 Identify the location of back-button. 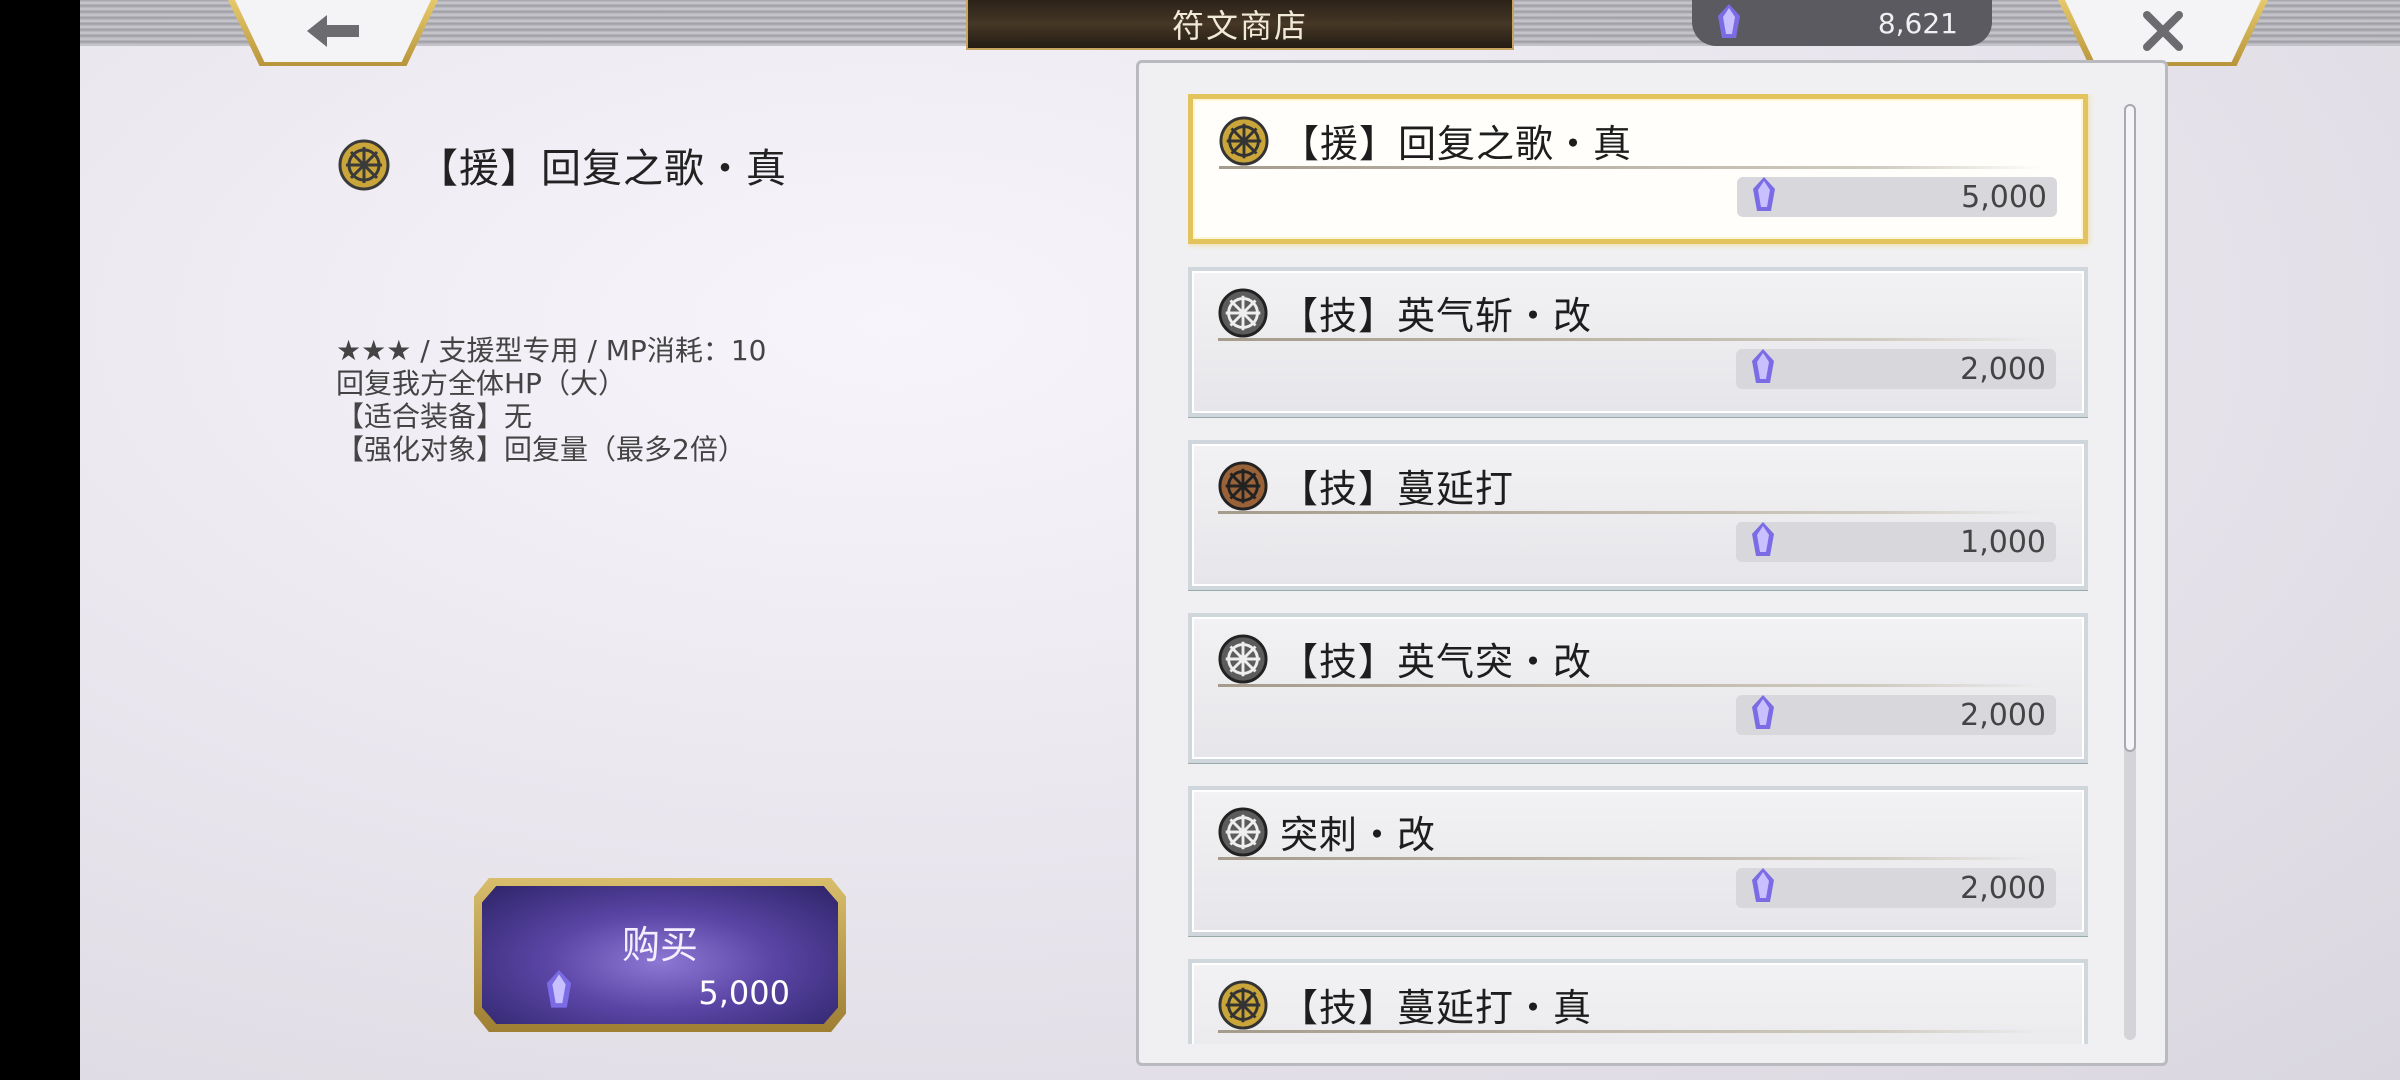
(333, 31).